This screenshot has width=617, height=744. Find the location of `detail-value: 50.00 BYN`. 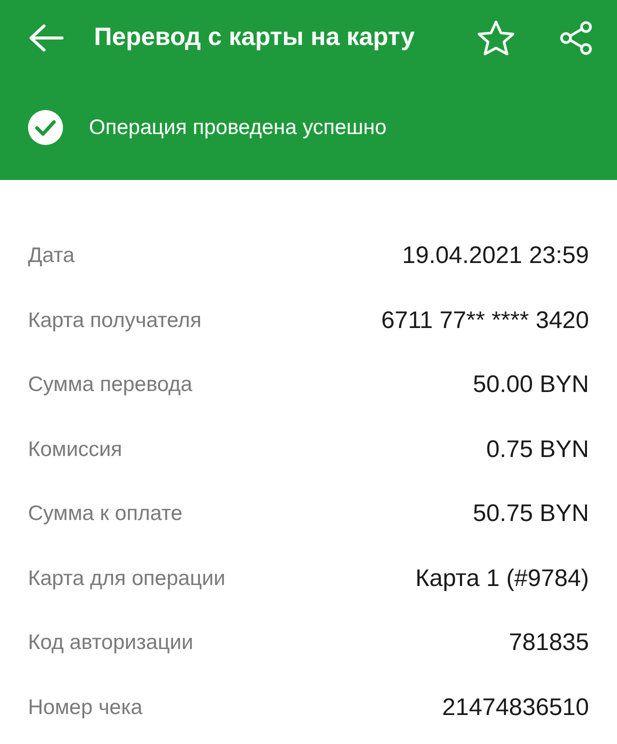

detail-value: 50.00 BYN is located at coordinates (530, 385).